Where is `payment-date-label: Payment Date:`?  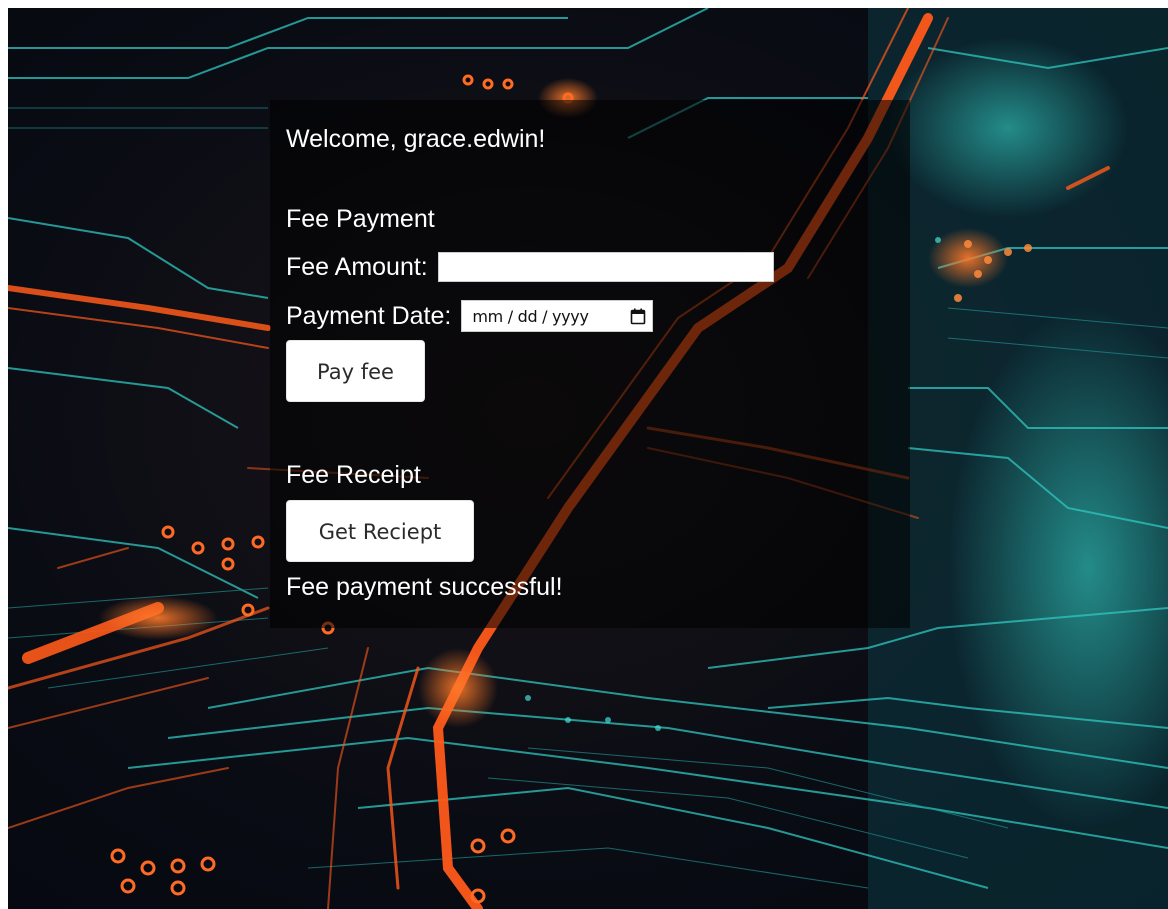 payment-date-label: Payment Date: is located at coordinates (369, 316).